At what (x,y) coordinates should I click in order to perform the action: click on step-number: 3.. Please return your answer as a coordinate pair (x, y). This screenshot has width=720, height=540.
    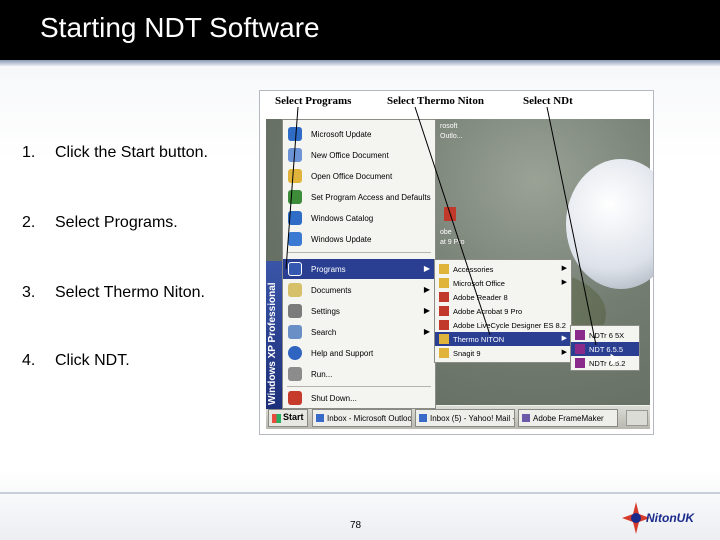
    Looking at the image, I should click on (29, 292).